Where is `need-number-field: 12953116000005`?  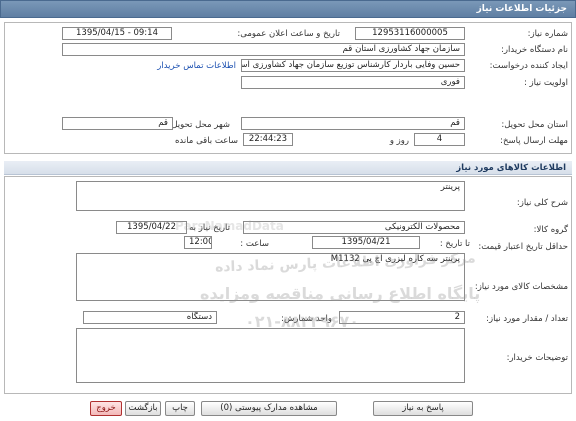 need-number-field: 12953116000005 is located at coordinates (410, 33).